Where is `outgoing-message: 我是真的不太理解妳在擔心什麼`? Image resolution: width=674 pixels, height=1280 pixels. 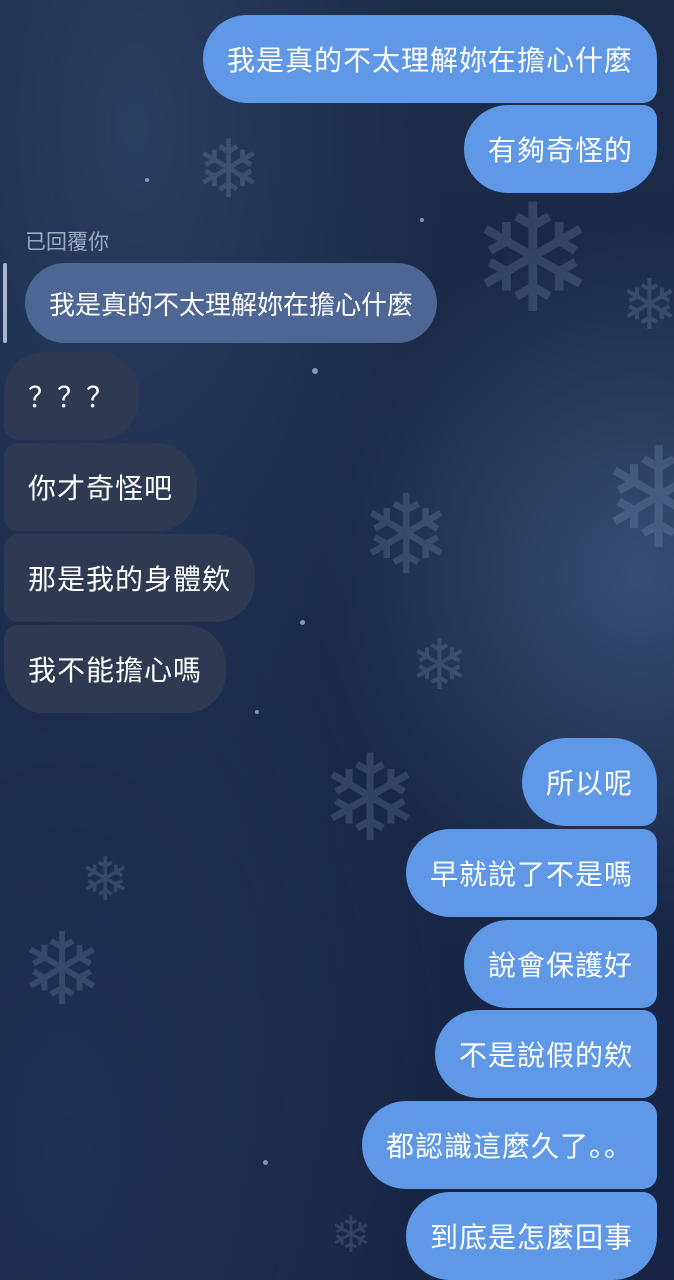
outgoing-message: 我是真的不太理解妳在擔心什麼 is located at coordinates (429, 59).